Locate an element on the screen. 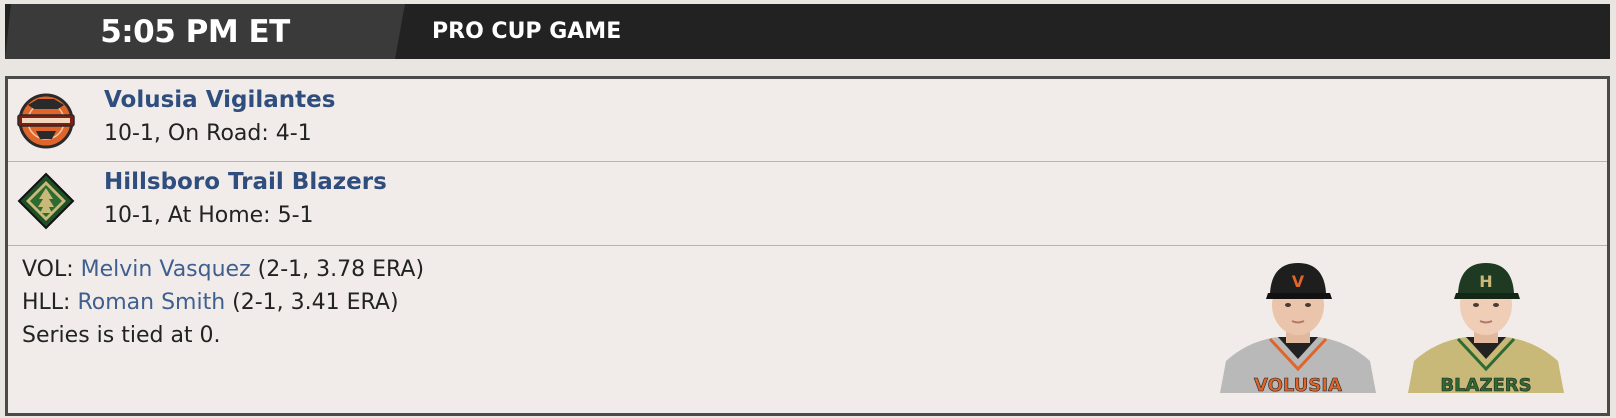 This screenshot has height=418, width=1616. home-team-name: Hillsboro Trail Blazers is located at coordinates (245, 182).